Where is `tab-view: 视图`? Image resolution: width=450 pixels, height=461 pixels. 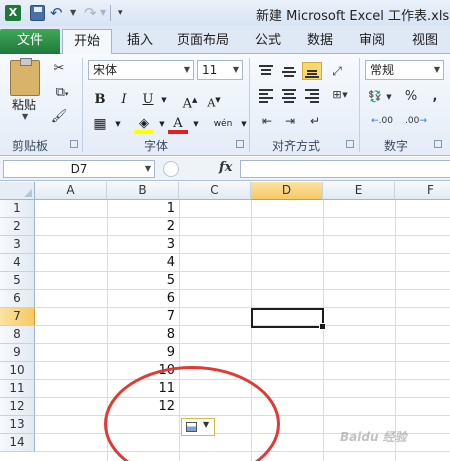
tab-view: 视图 is located at coordinates (425, 41).